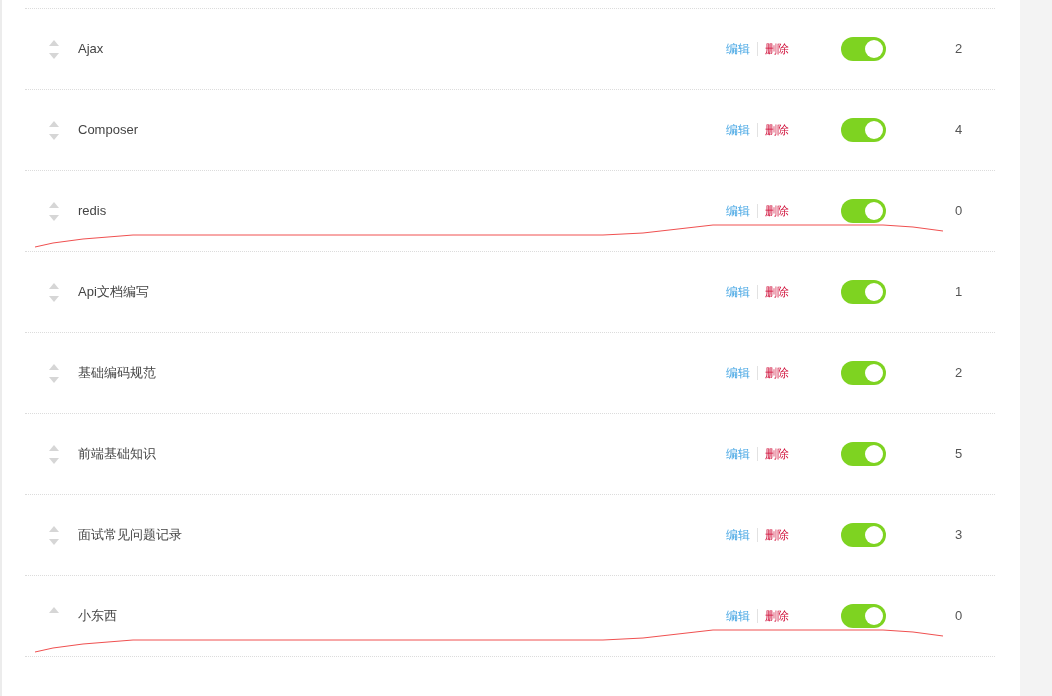 Image resolution: width=1052 pixels, height=696 pixels. Describe the element at coordinates (117, 454) in the screenshot. I see `category-name: 前端基础知识` at that location.